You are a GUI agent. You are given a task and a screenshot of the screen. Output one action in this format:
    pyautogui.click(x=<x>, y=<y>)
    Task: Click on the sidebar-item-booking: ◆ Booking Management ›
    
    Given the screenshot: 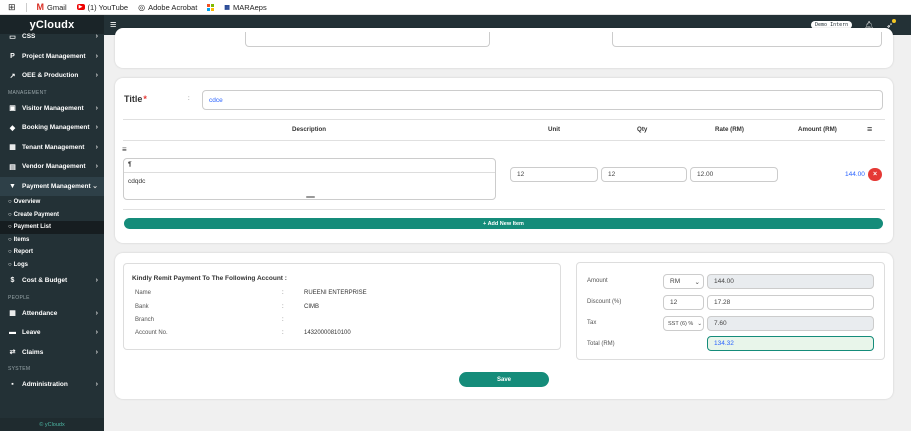 What is the action you would take?
    pyautogui.click(x=52, y=128)
    